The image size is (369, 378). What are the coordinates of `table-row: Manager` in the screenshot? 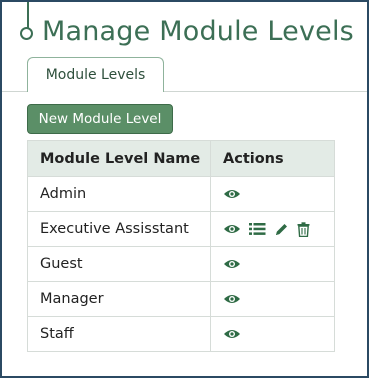 It's located at (181, 299).